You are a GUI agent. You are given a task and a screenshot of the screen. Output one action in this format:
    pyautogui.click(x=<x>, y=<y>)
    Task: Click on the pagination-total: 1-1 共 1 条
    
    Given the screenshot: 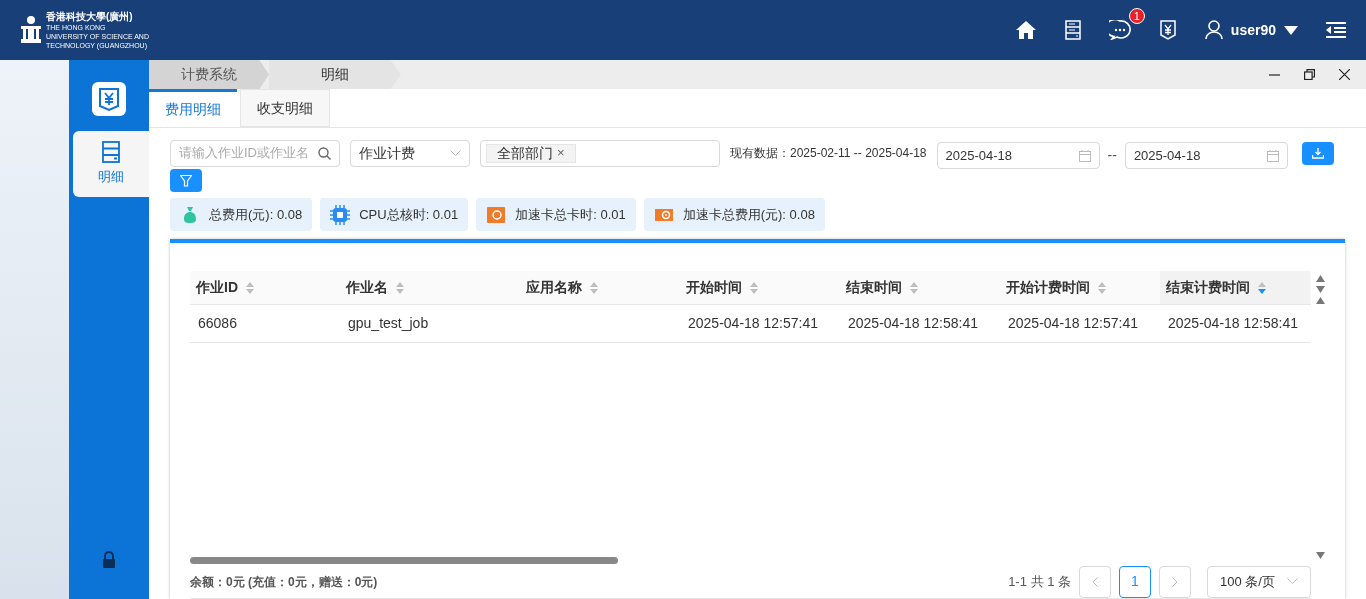 What is the action you would take?
    pyautogui.click(x=1039, y=581)
    